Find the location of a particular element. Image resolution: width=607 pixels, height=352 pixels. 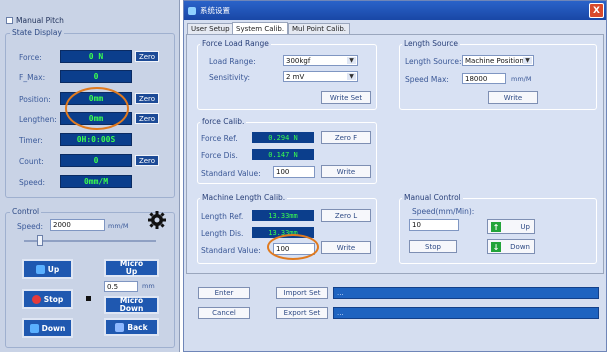

fmax-value: 0 is located at coordinates (96, 76).